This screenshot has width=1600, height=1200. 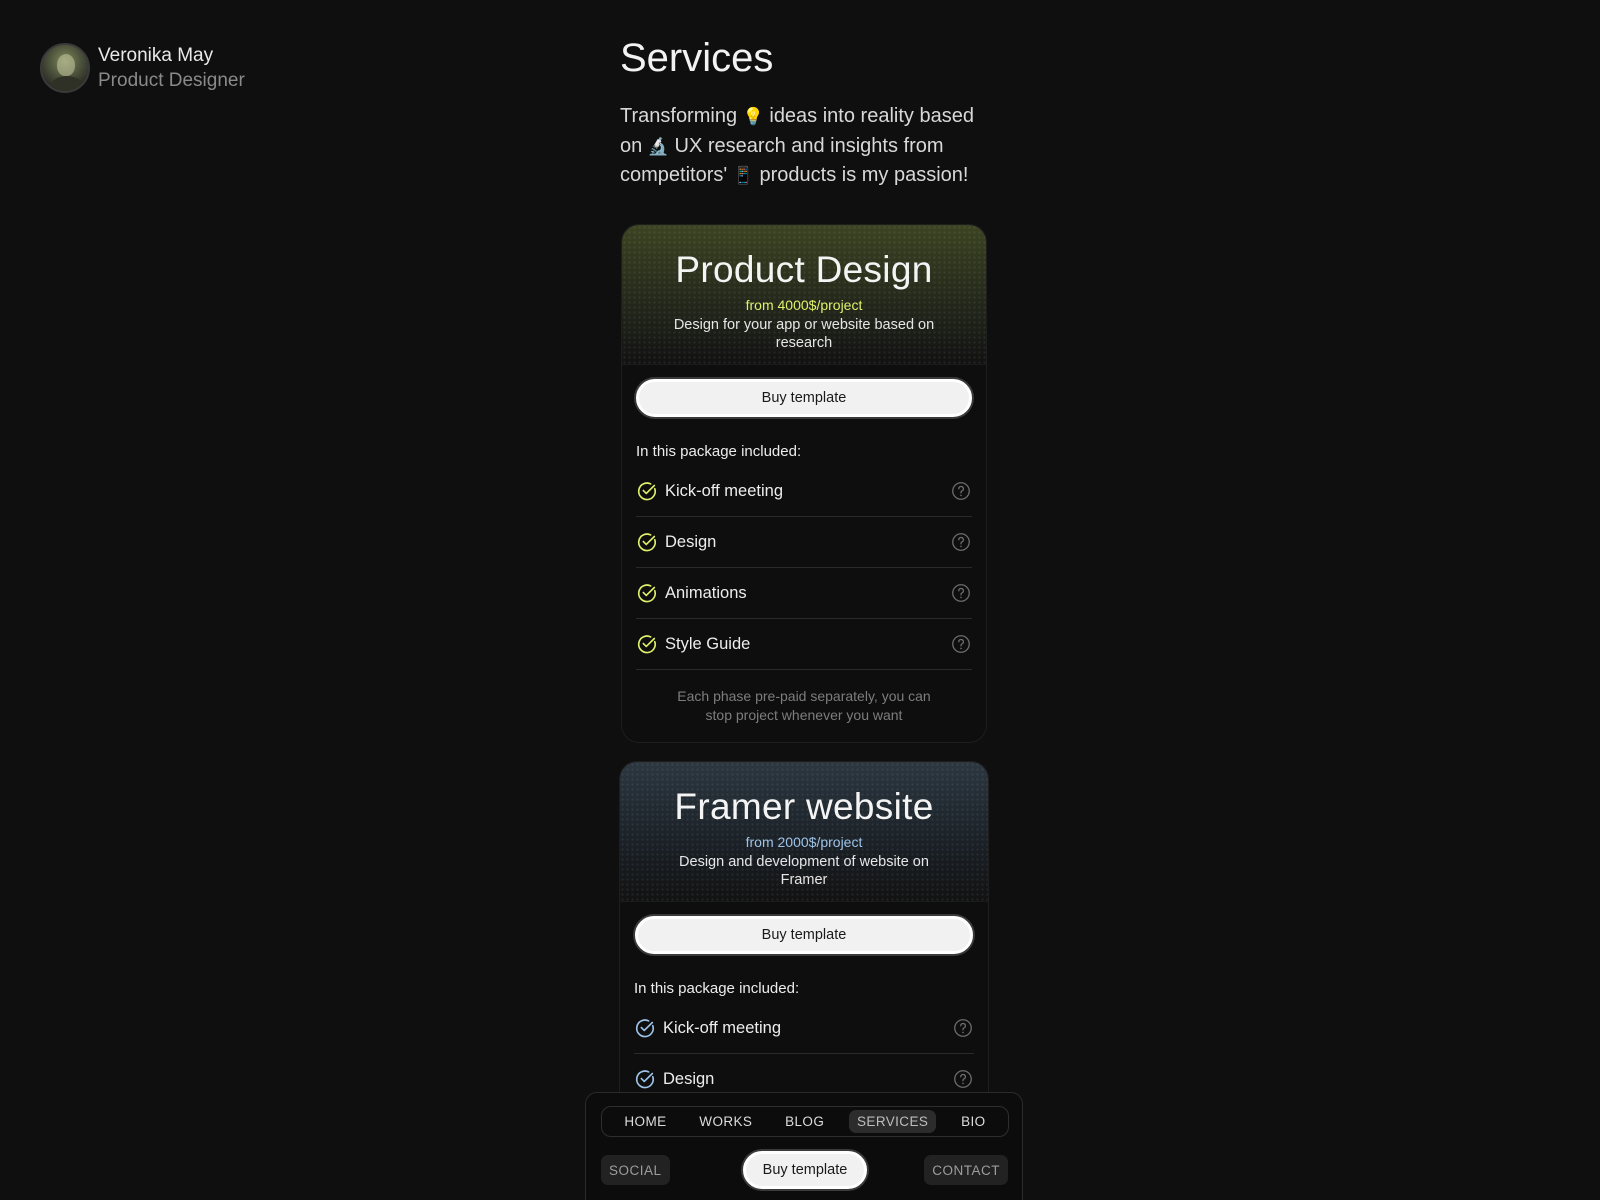 I want to click on feature-list: Kick-off meeting Design, so click(x=804, y=1054).